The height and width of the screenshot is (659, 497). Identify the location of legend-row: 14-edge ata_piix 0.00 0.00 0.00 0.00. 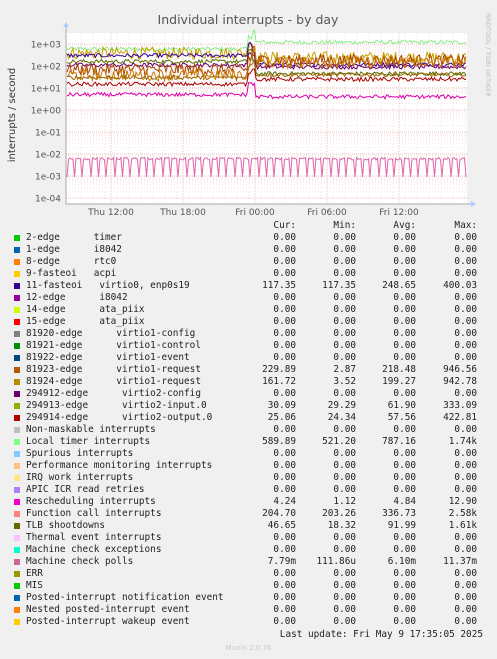
(248, 310).